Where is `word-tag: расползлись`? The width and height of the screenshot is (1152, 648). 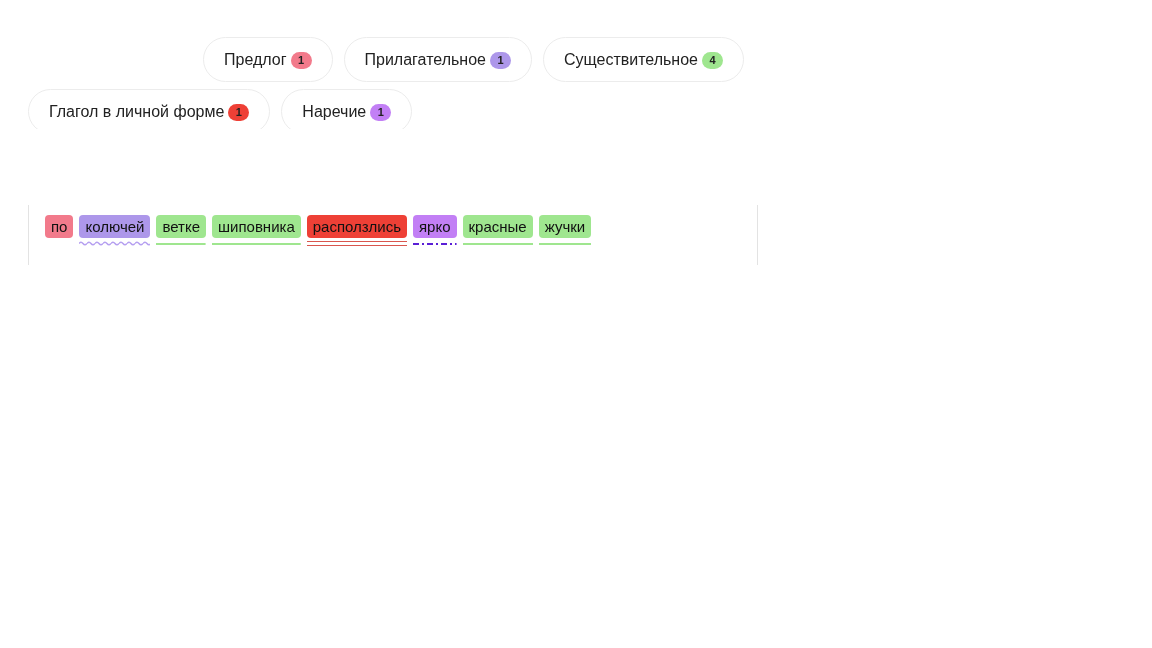
word-tag: расползлись is located at coordinates (356, 226).